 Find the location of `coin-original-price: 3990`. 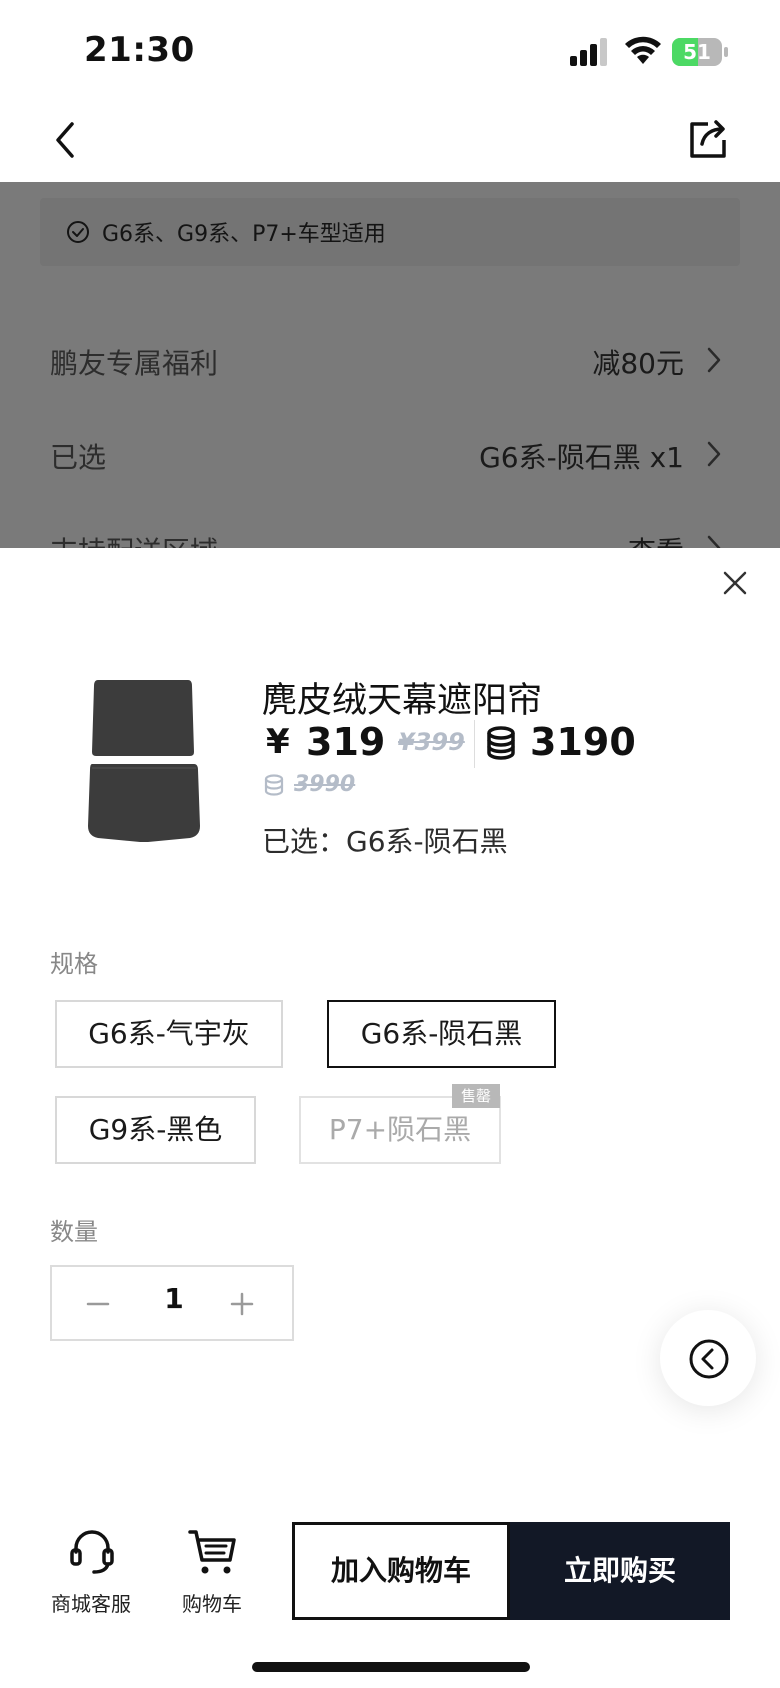

coin-original-price: 3990 is located at coordinates (325, 784).